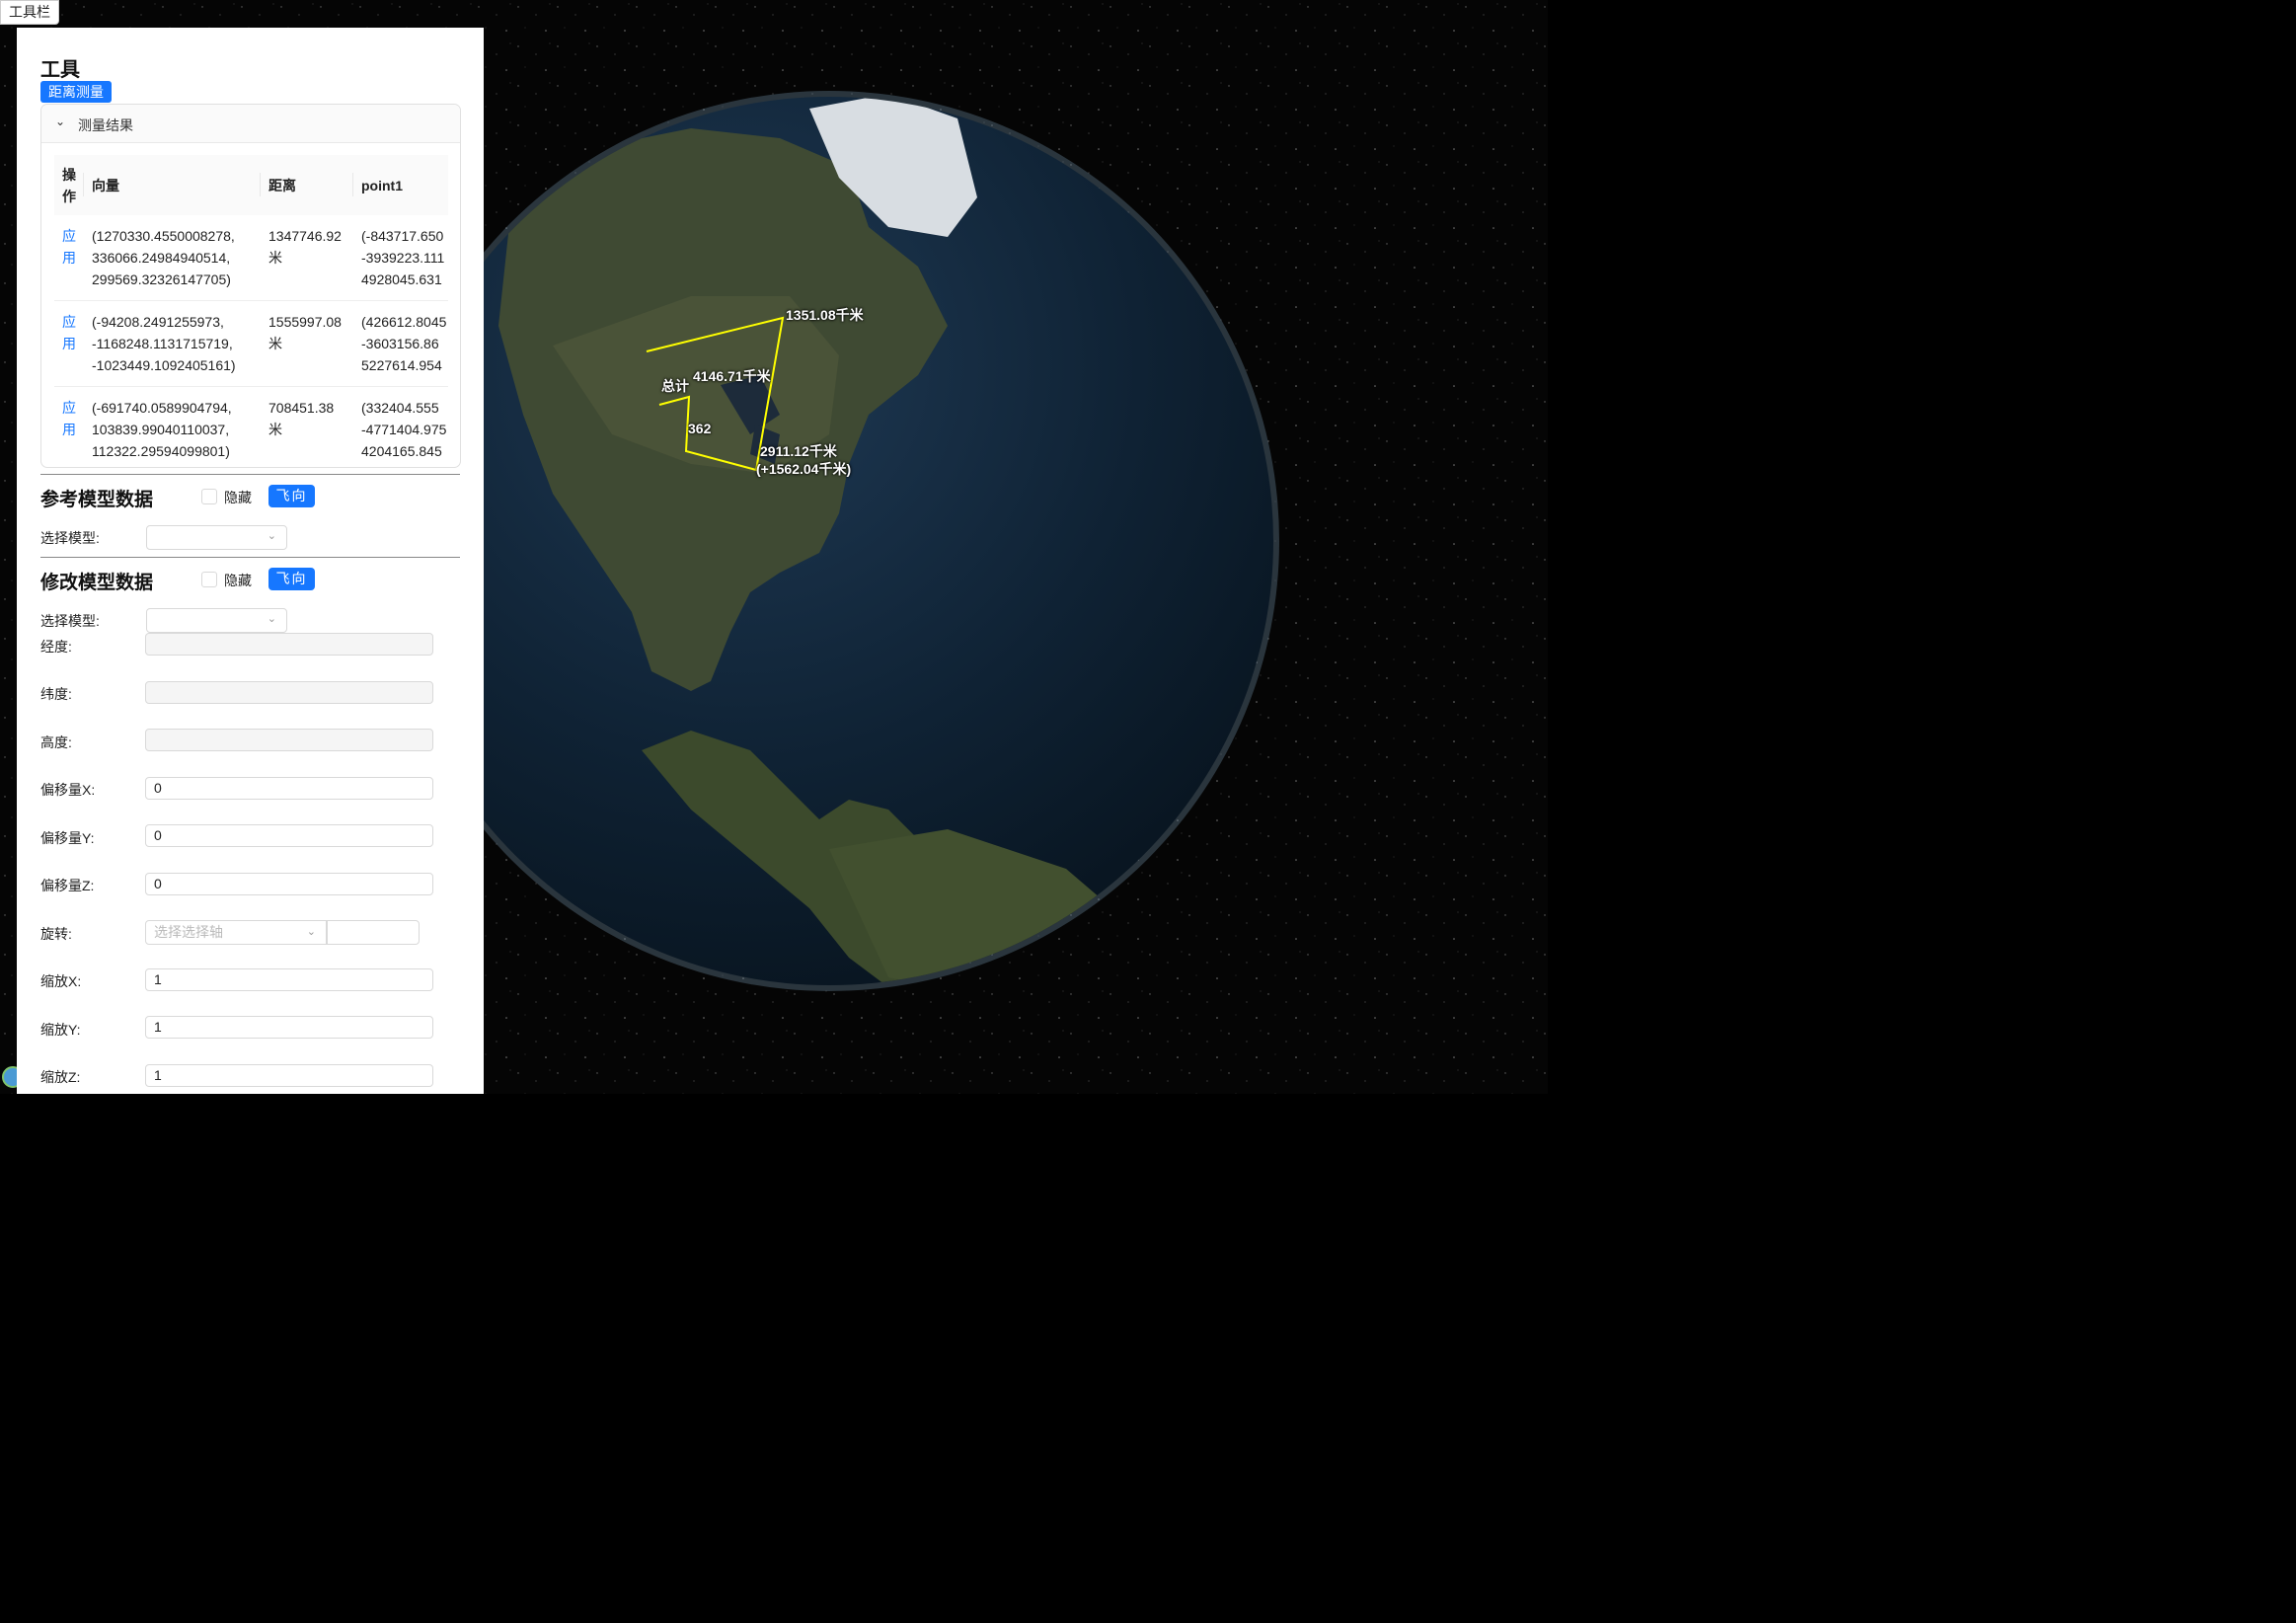  What do you see at coordinates (291, 496) in the screenshot?
I see `reference-fly-button: 飞向` at bounding box center [291, 496].